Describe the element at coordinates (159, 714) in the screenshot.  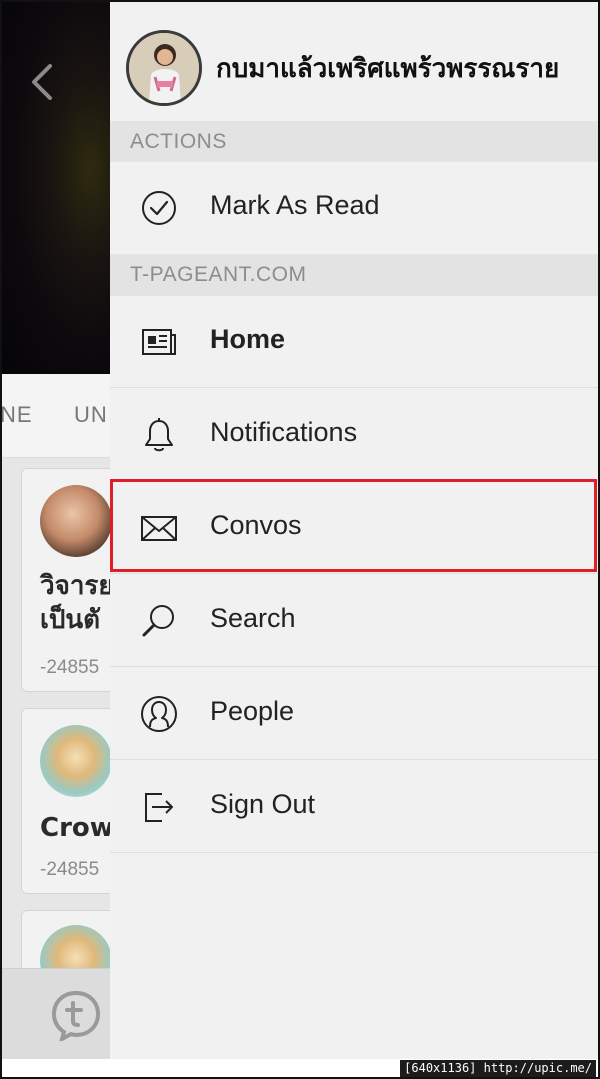
I see `person-circle-icon` at that location.